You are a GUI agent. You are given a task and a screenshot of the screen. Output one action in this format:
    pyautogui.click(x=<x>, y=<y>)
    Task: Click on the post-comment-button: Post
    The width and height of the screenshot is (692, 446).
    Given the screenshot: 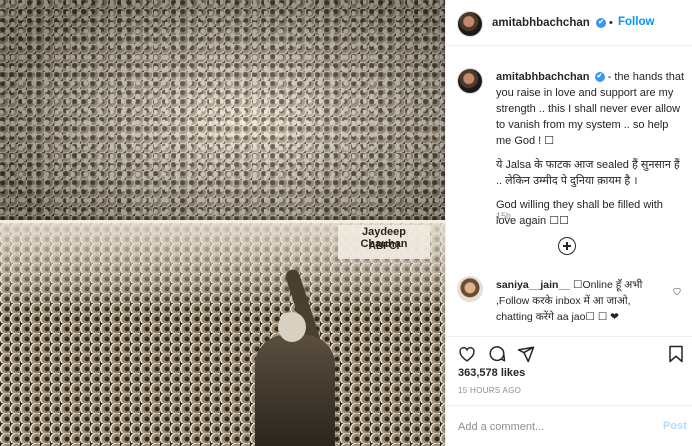 What is the action you would take?
    pyautogui.click(x=675, y=426)
    